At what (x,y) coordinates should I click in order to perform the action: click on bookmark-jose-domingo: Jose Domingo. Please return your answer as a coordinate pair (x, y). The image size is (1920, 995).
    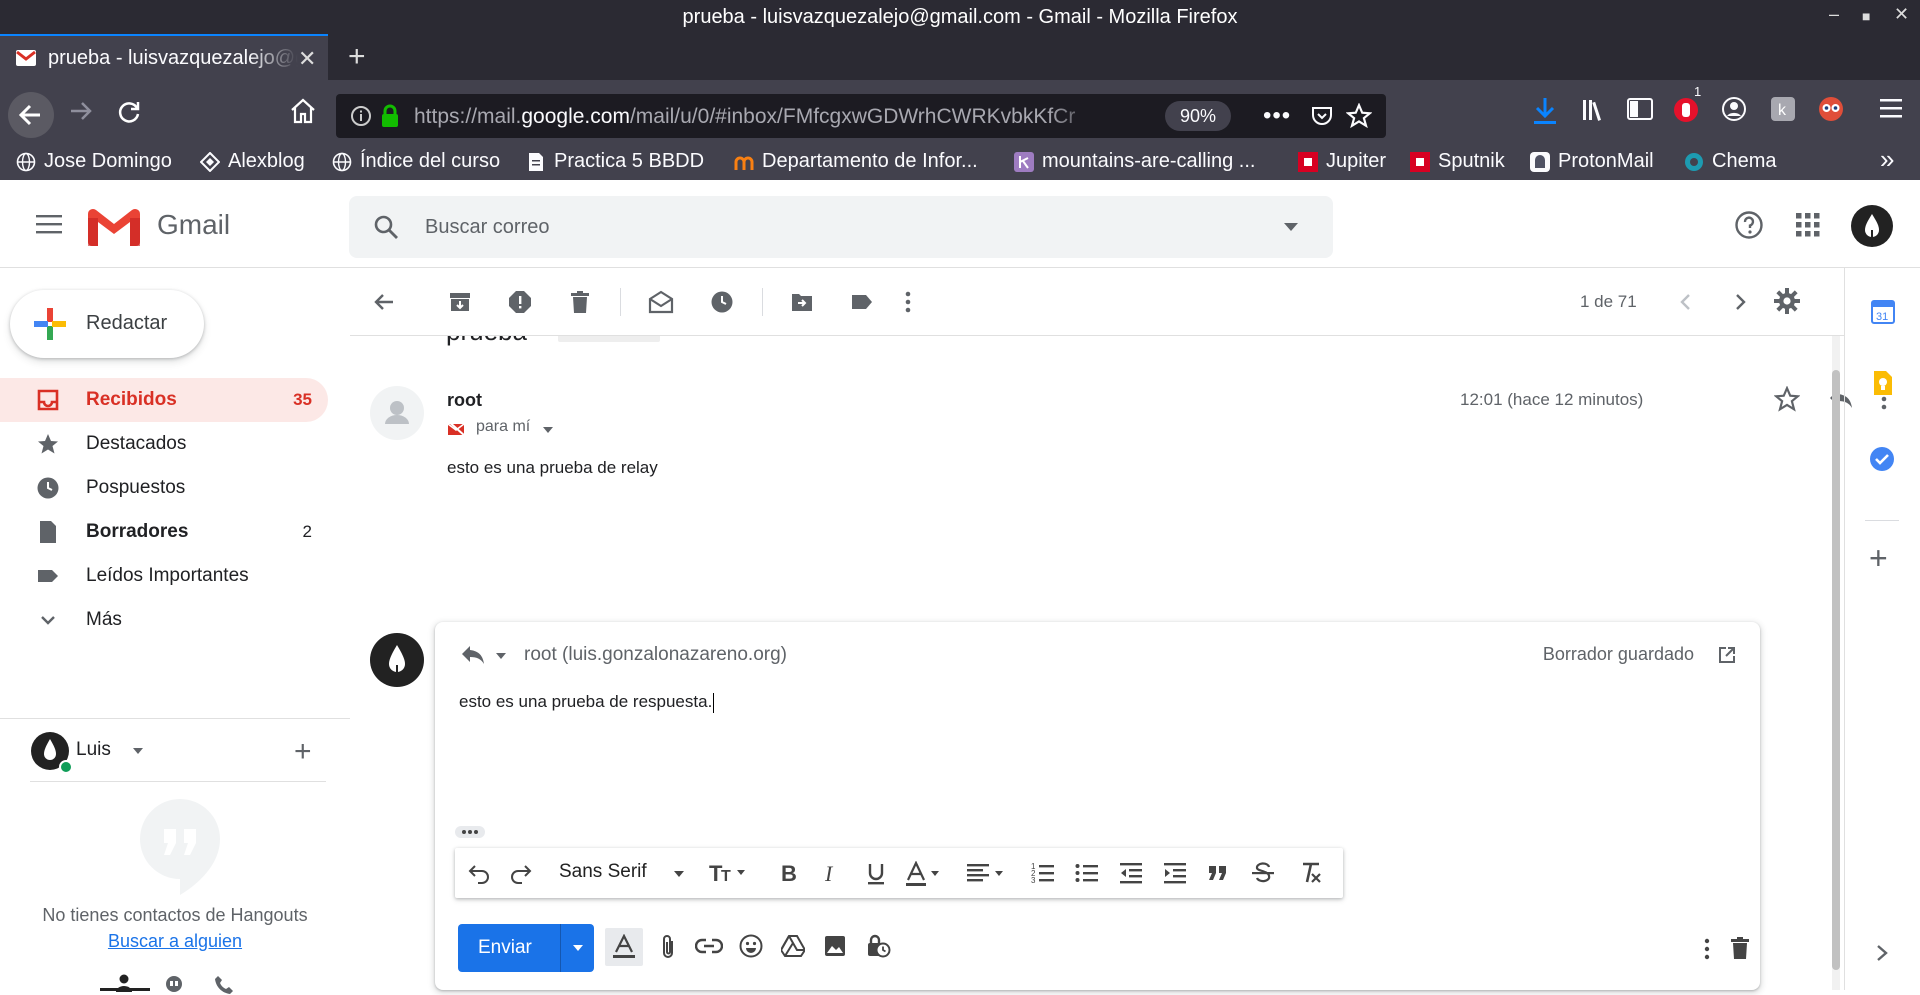
    Looking at the image, I should click on (94, 161).